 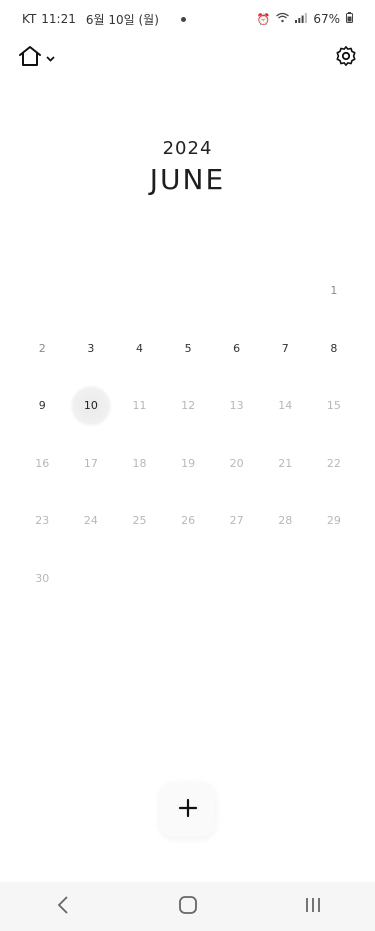 I want to click on calendar-day: 22, so click(x=334, y=464).